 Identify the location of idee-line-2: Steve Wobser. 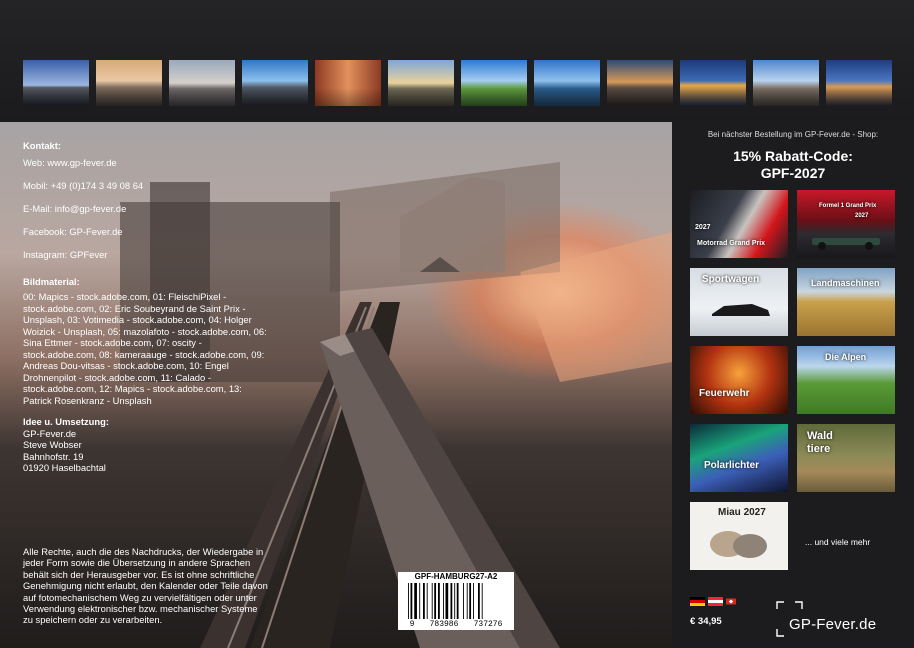
(52, 444).